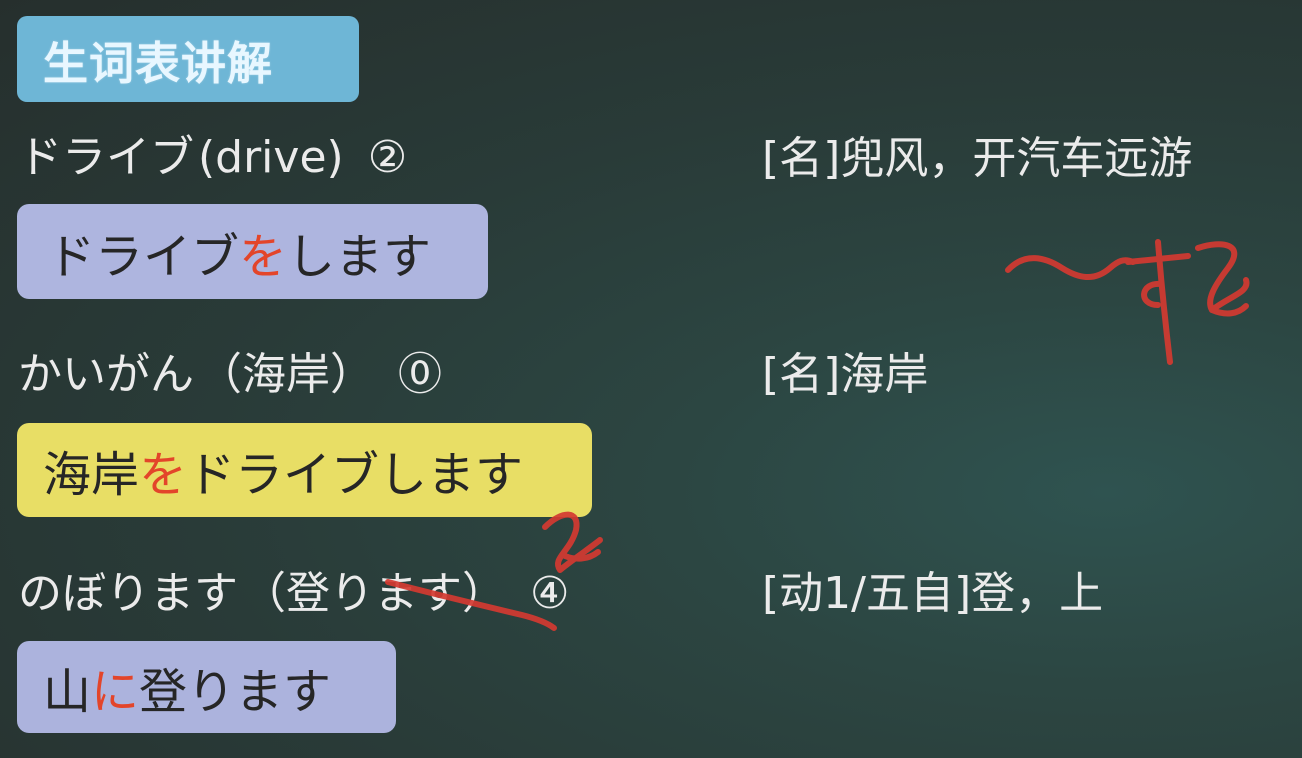  Describe the element at coordinates (158, 63) in the screenshot. I see `section-title: 生词表讲解` at that location.